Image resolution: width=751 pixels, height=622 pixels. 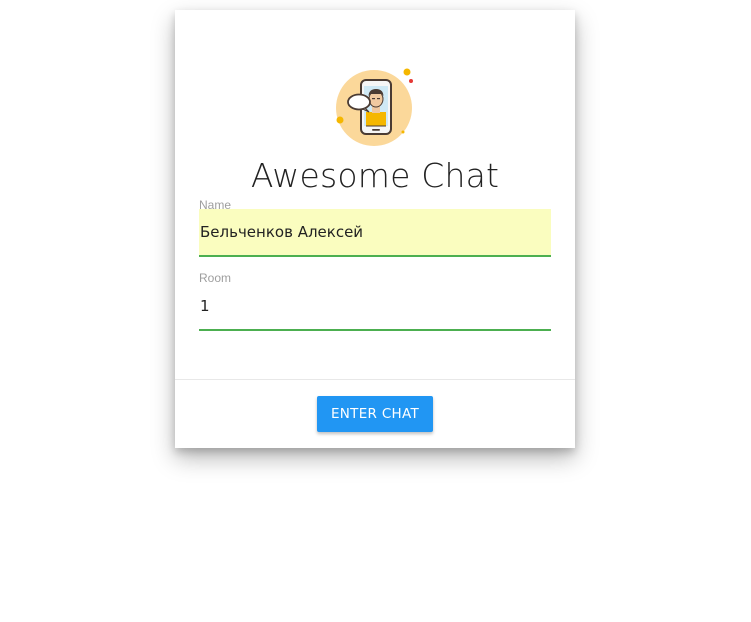 What do you see at coordinates (375, 307) in the screenshot?
I see `room-input` at bounding box center [375, 307].